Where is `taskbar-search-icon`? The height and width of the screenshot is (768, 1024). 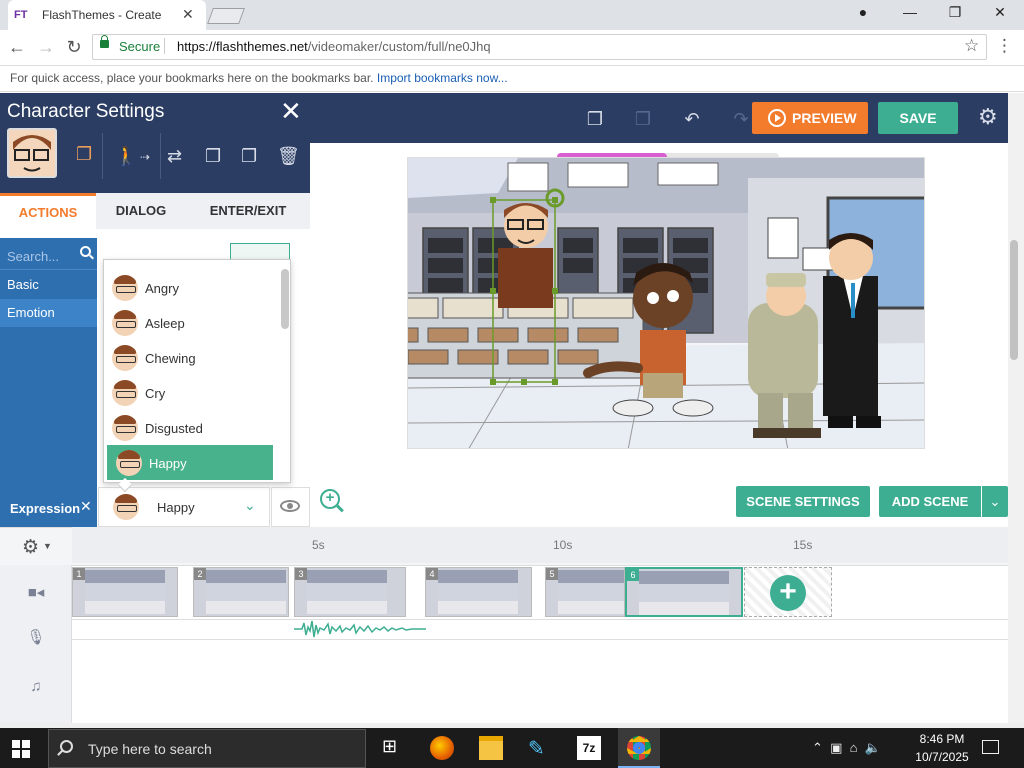 taskbar-search-icon is located at coordinates (66, 746).